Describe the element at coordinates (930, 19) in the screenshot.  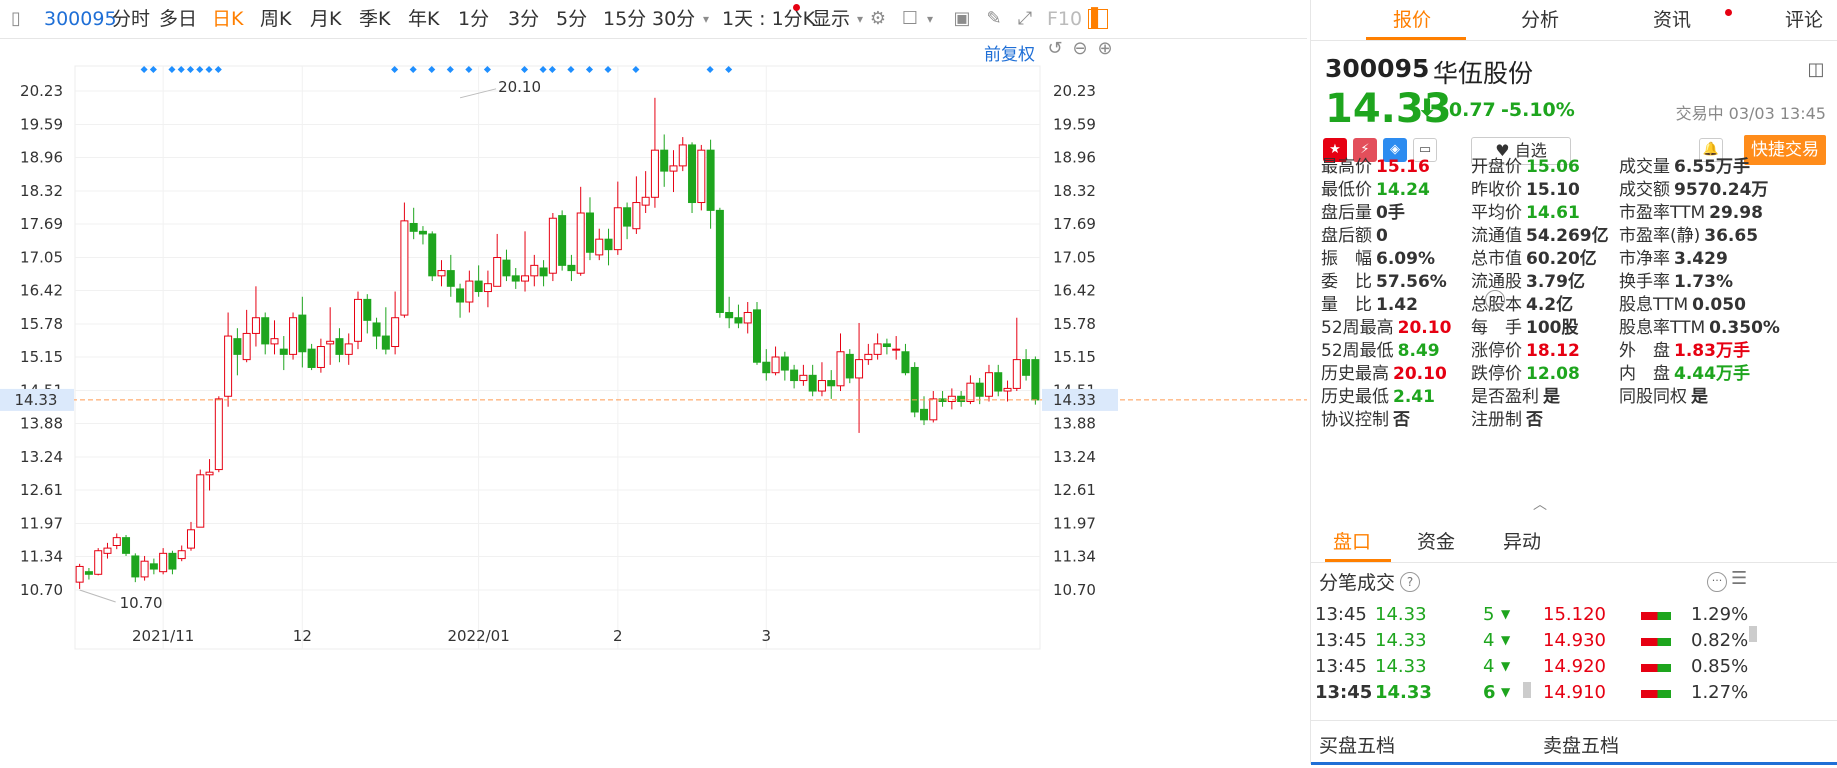
I see `layout-chevron-icon: ▾` at that location.